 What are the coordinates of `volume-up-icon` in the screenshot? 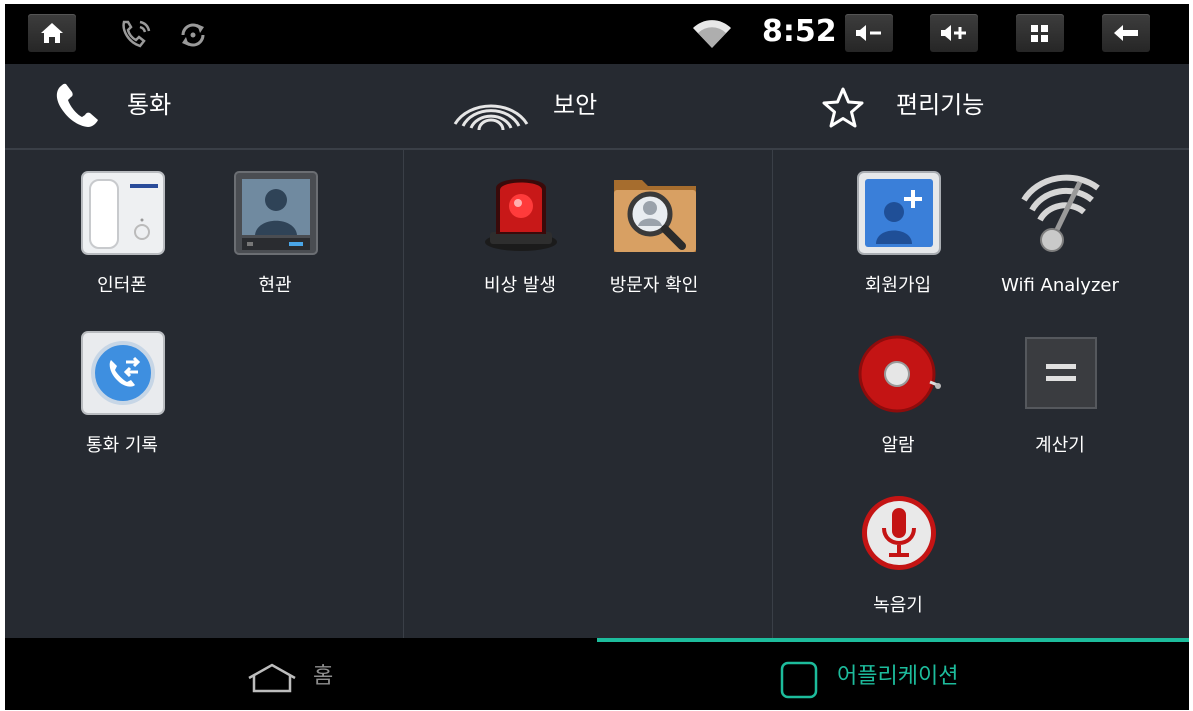 It's located at (953, 33).